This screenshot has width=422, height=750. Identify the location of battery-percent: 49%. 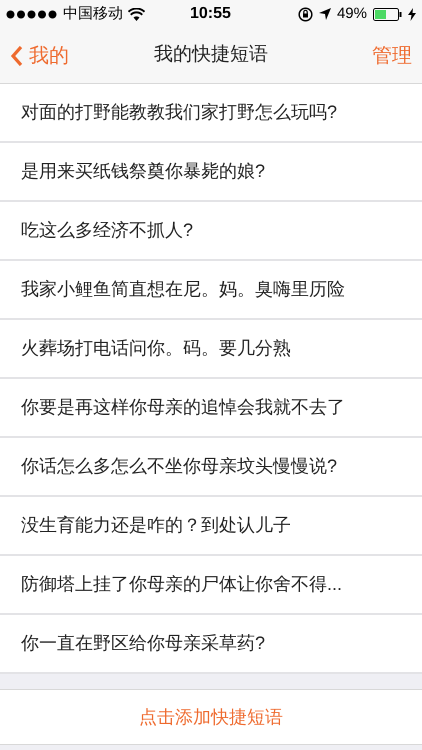
(351, 14).